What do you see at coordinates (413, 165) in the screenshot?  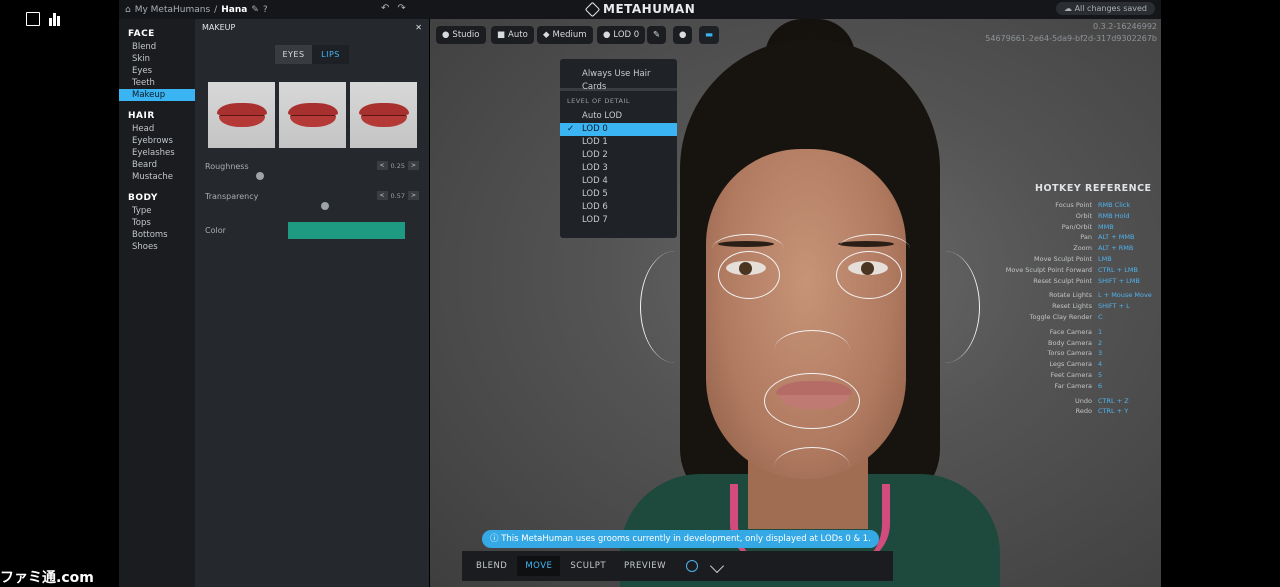 I see `roughness-increment-icon: >` at bounding box center [413, 165].